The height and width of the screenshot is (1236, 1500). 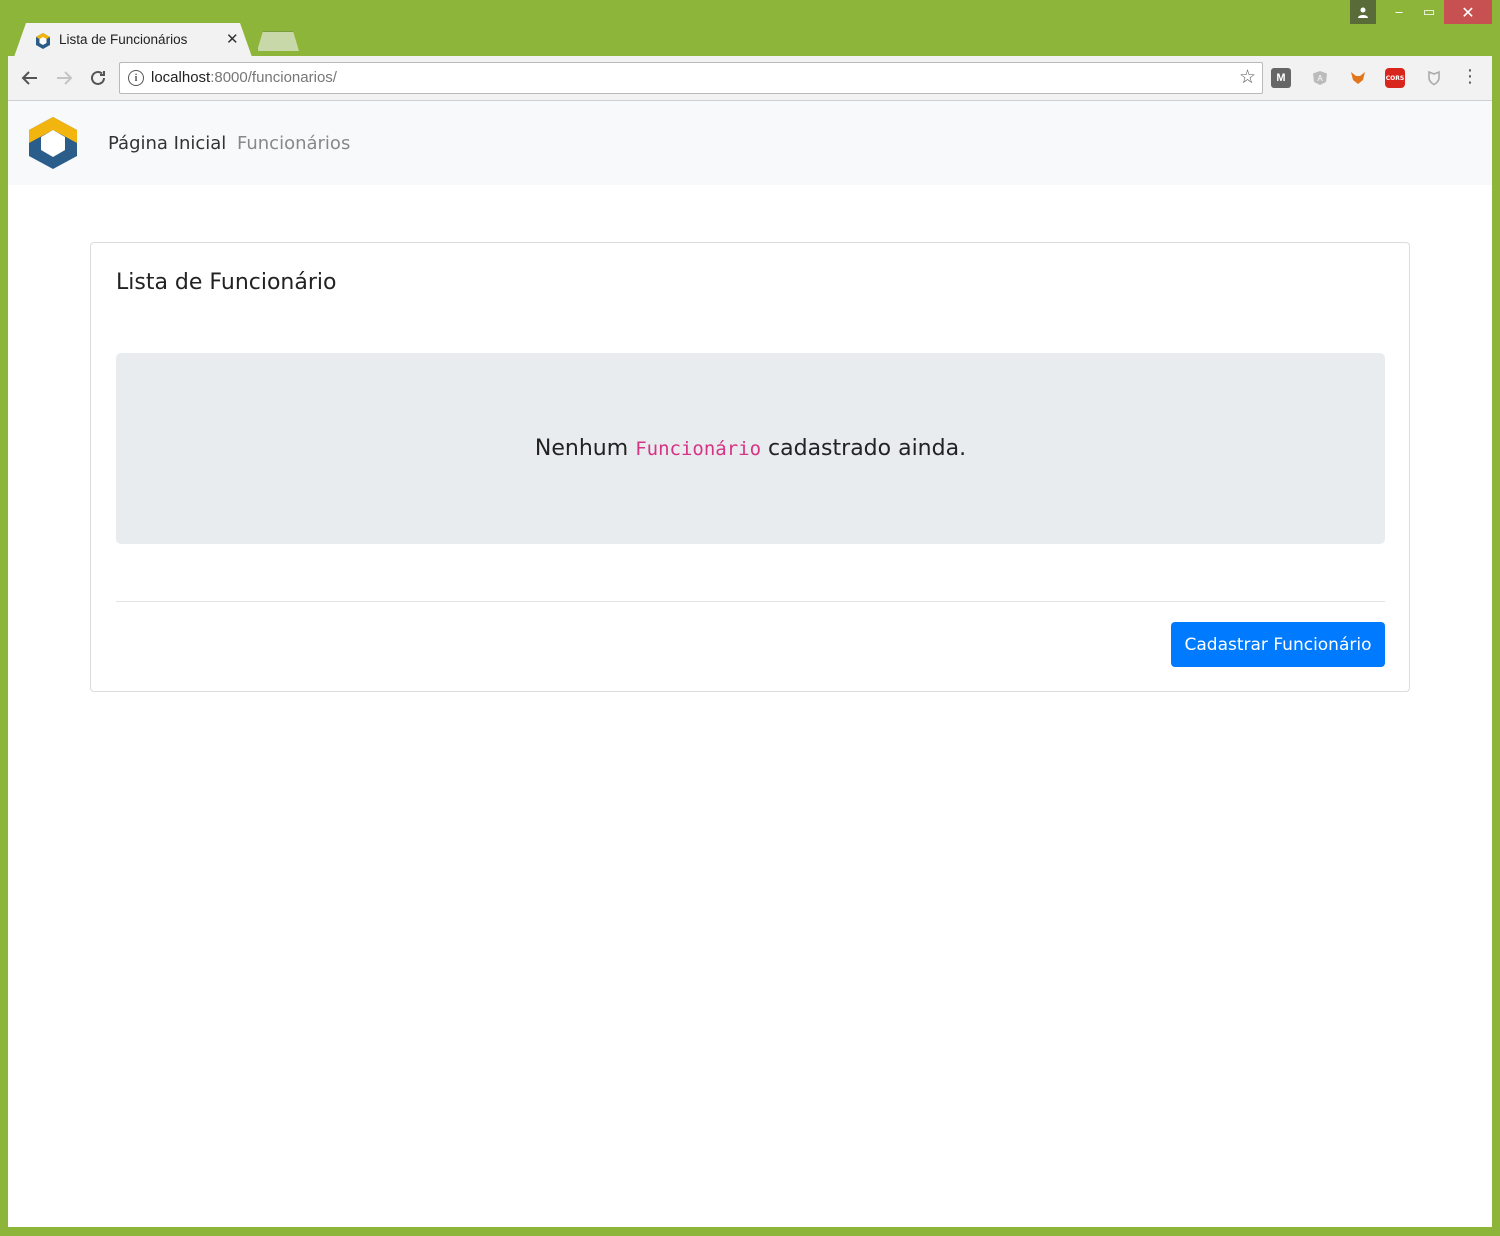 What do you see at coordinates (698, 449) in the screenshot?
I see `empty-state-code: Funcionário` at bounding box center [698, 449].